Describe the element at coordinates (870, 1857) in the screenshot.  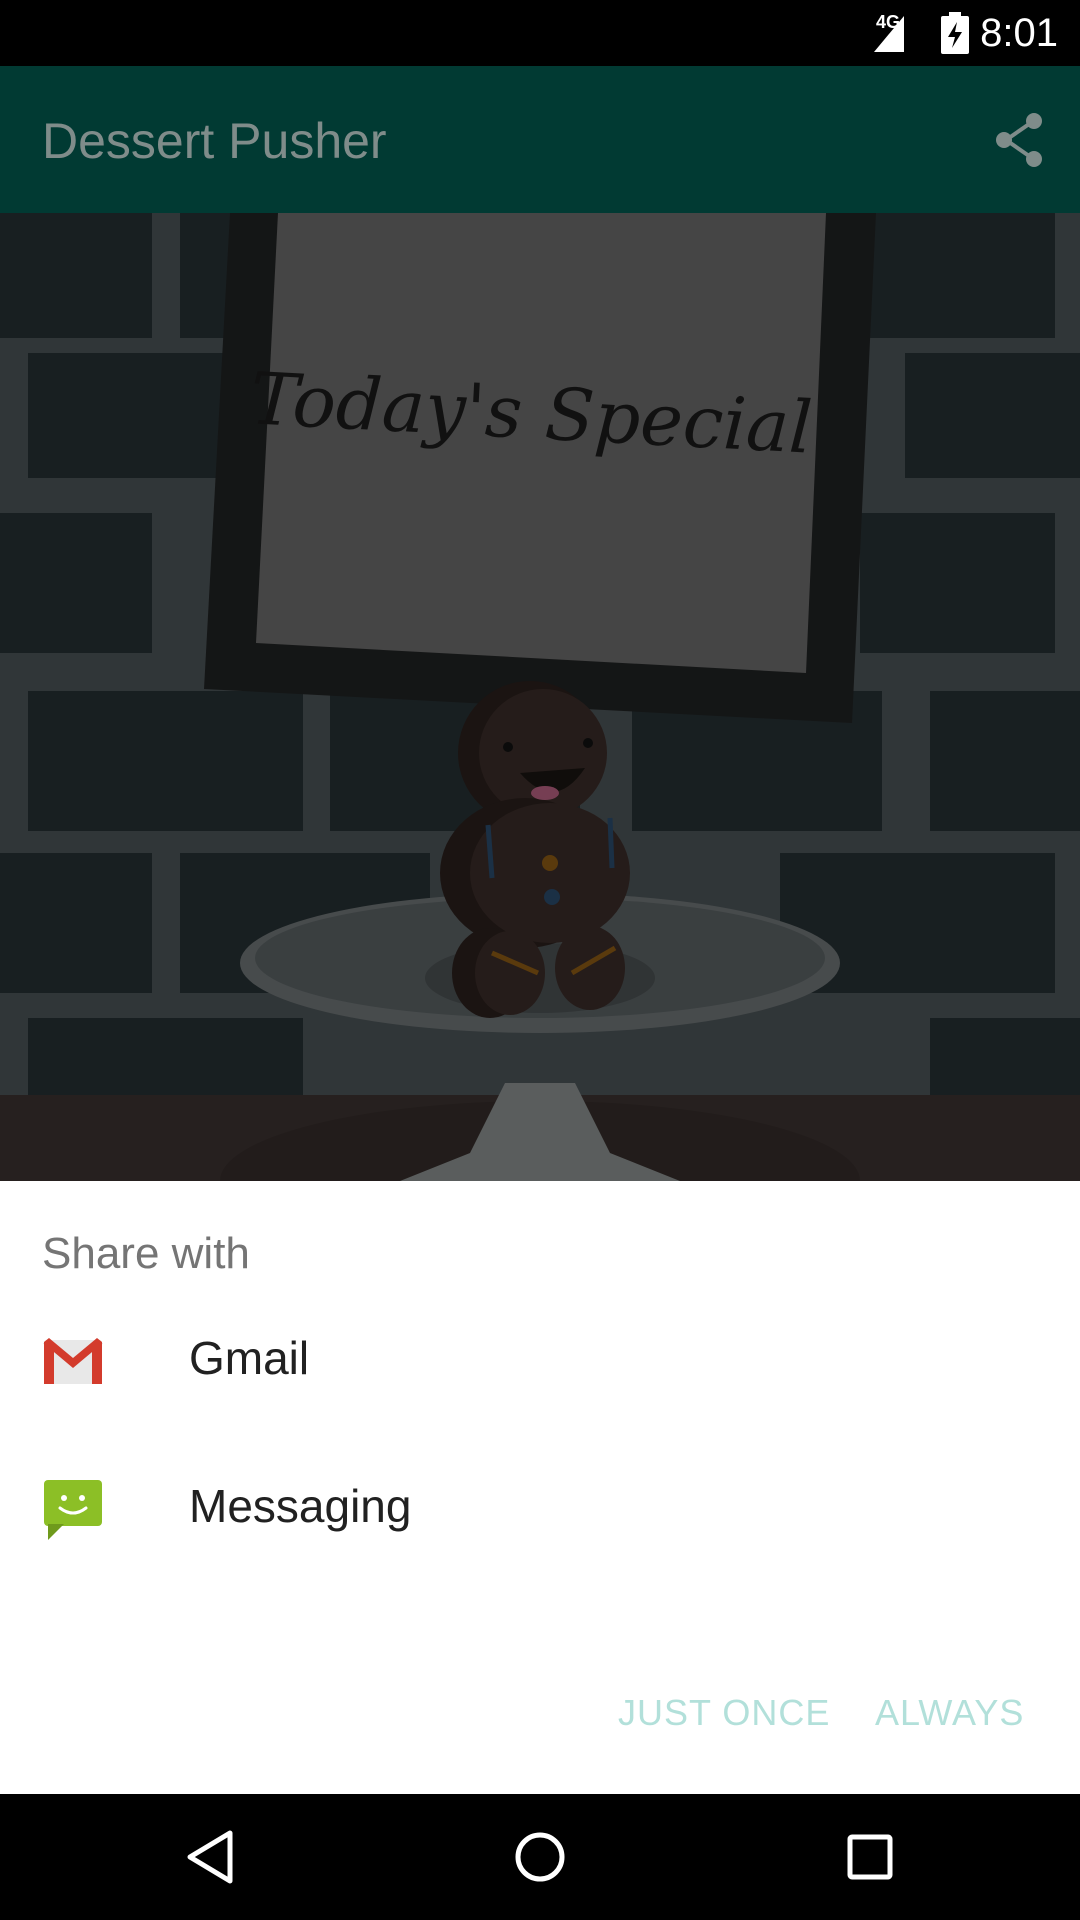
I see `recents-icon` at that location.